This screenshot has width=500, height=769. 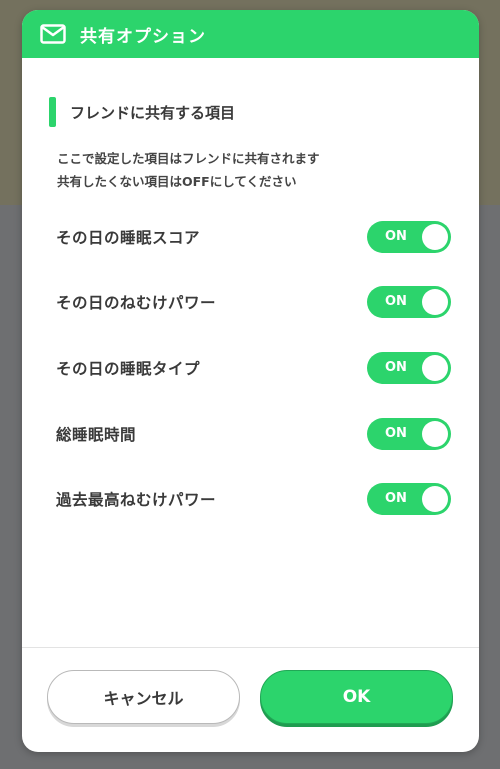 I want to click on setting-label: 総睡眠時間, so click(x=96, y=435).